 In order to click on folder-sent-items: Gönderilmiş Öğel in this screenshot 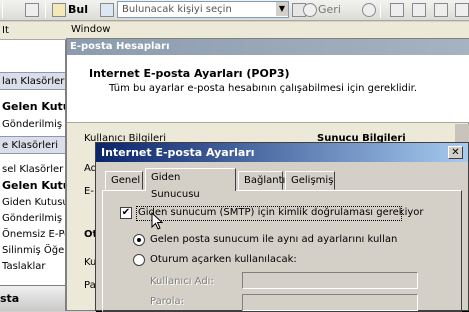, I will do `click(32, 125)`.